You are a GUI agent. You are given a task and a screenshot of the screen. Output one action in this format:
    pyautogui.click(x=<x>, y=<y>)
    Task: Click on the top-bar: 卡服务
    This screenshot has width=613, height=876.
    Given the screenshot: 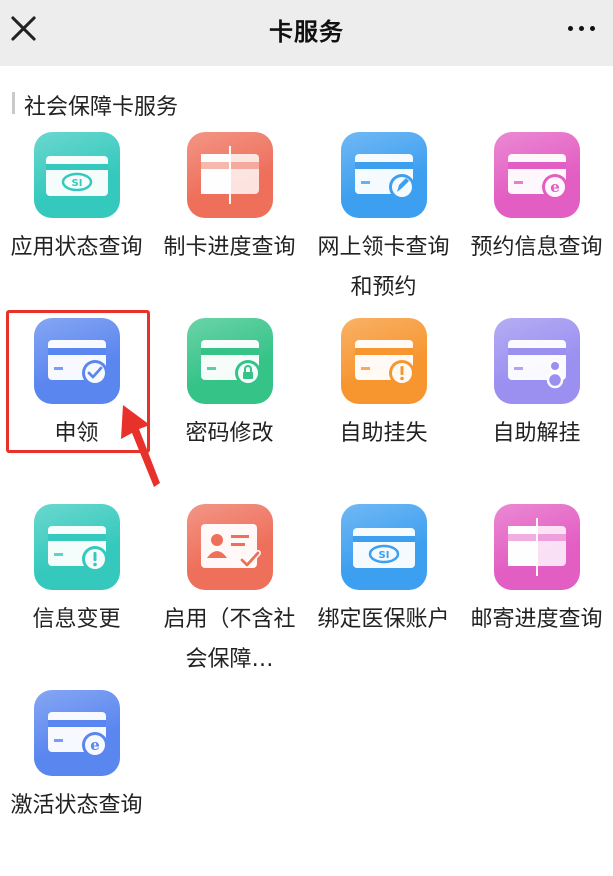 What is the action you would take?
    pyautogui.click(x=306, y=33)
    